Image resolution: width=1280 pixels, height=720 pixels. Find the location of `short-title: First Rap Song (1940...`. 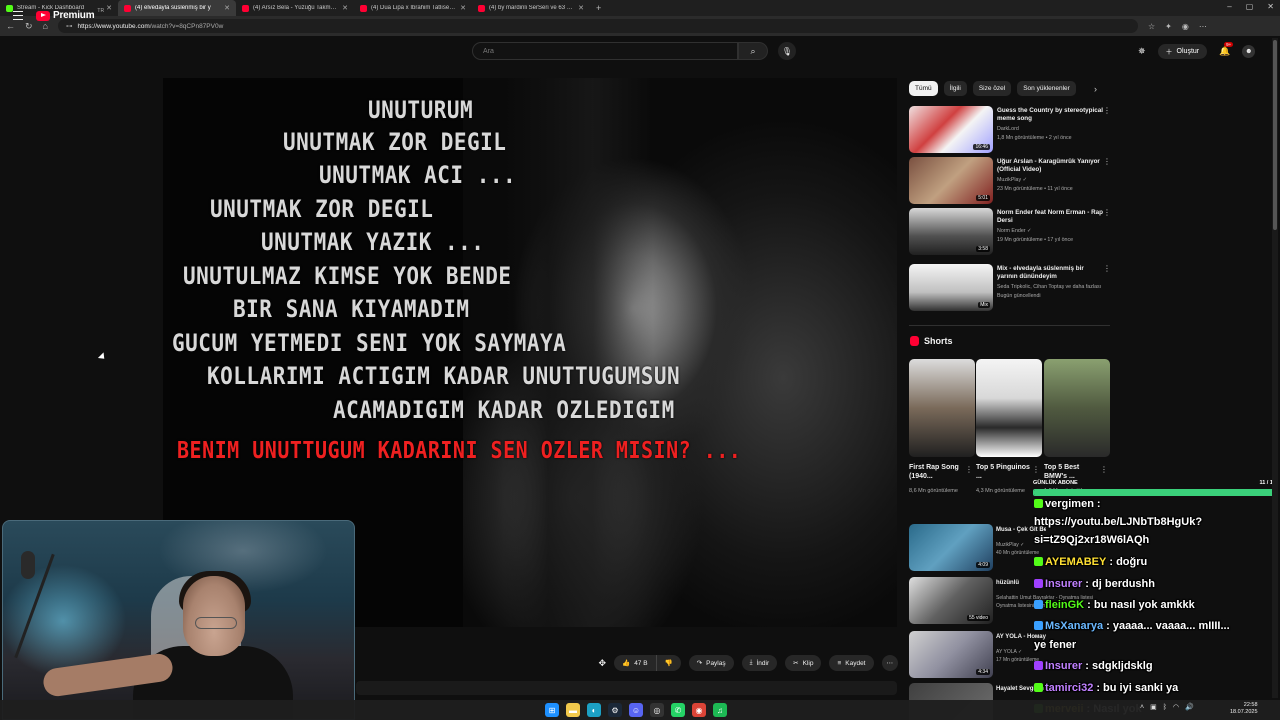

short-title: First Rap Song (1940... is located at coordinates (939, 472).